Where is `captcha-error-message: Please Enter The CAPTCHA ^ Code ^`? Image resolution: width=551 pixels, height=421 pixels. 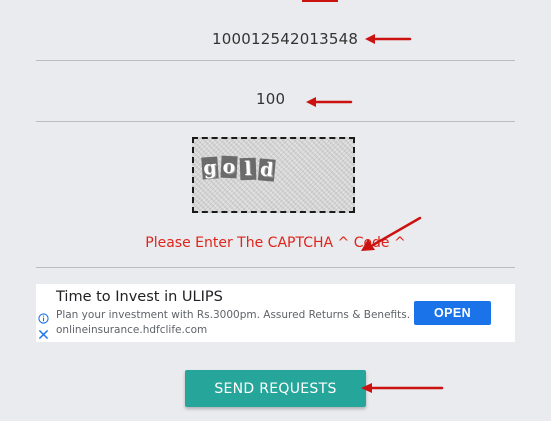
captcha-error-message: Please Enter The CAPTCHA ^ Code ^ is located at coordinates (275, 243).